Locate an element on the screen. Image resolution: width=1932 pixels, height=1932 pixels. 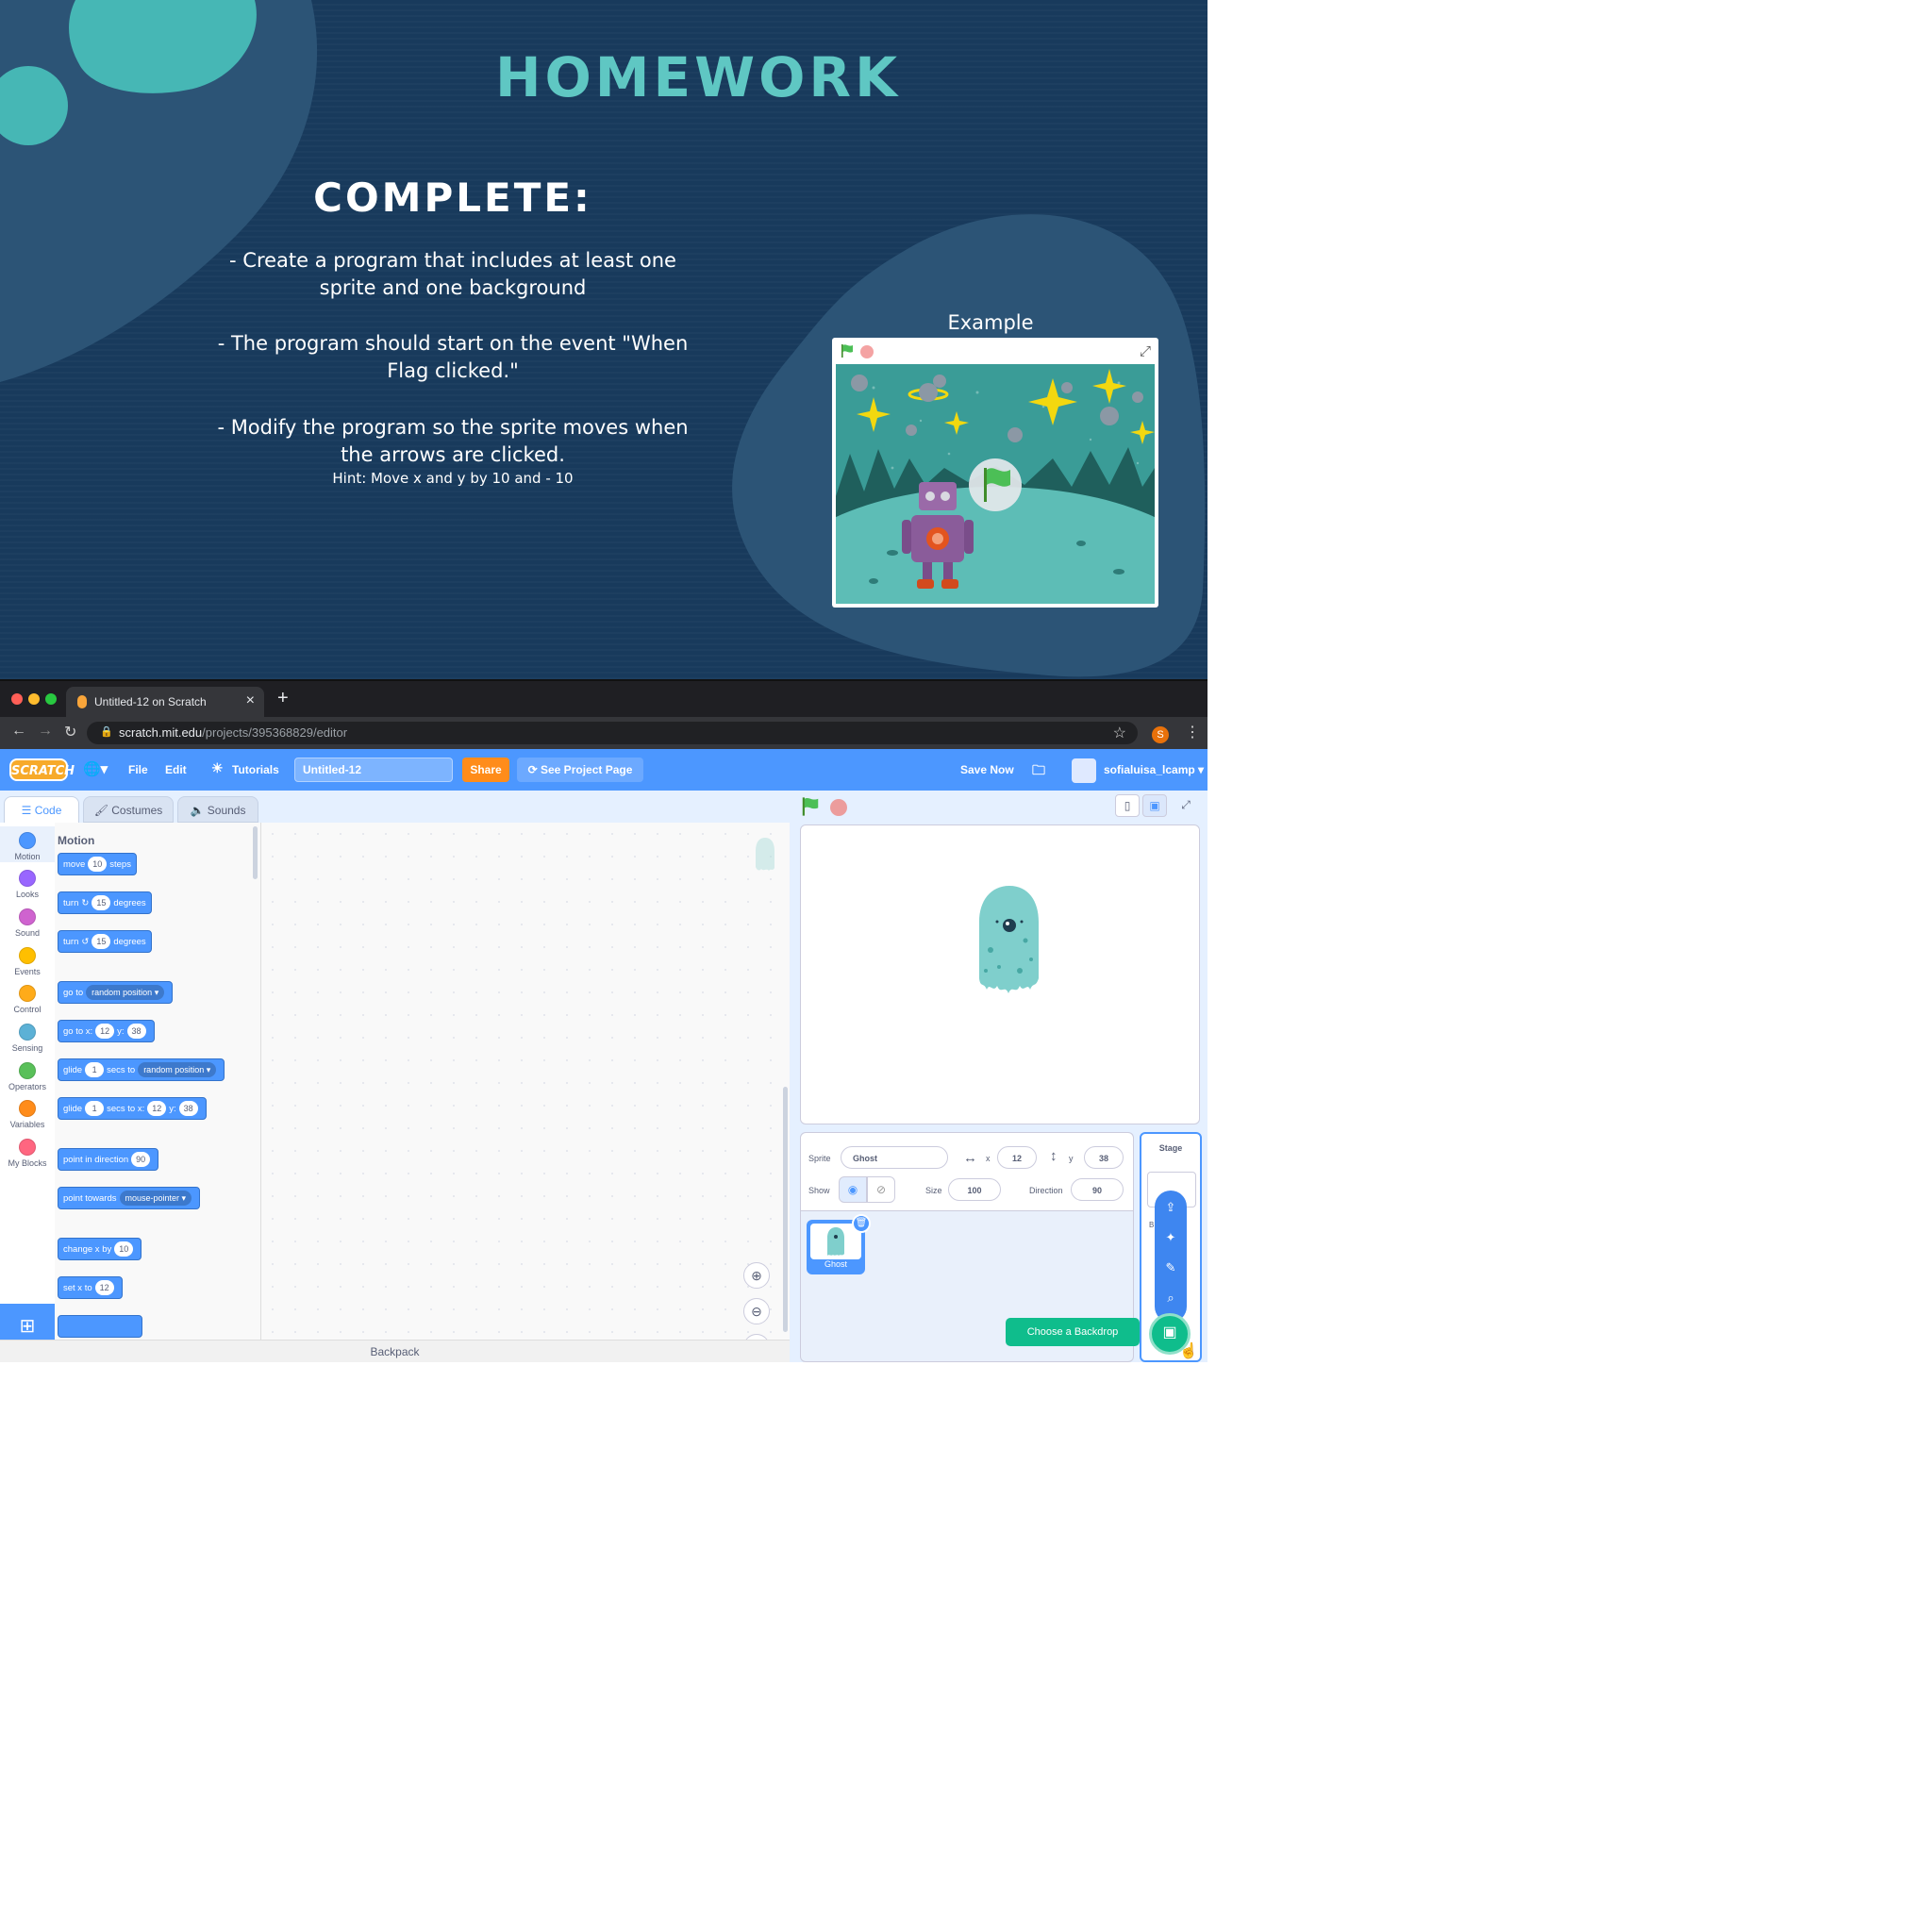
block-turn-right: turn ↻ 15 degrees is located at coordinates (105, 903).